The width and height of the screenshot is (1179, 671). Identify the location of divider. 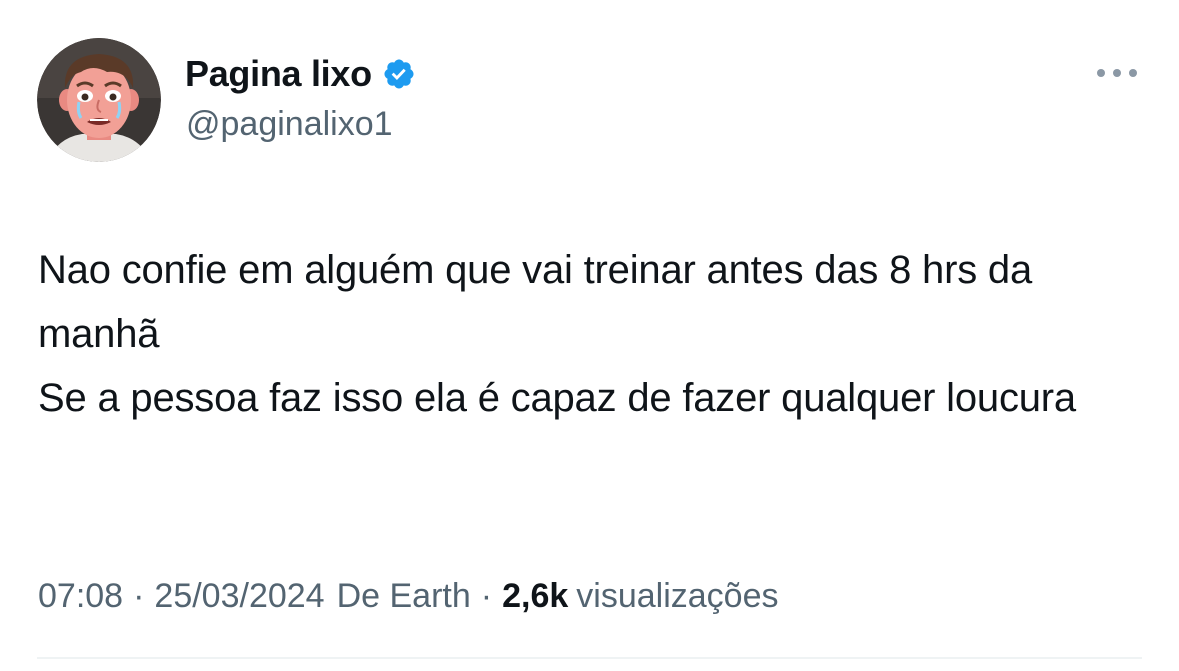
(589, 658).